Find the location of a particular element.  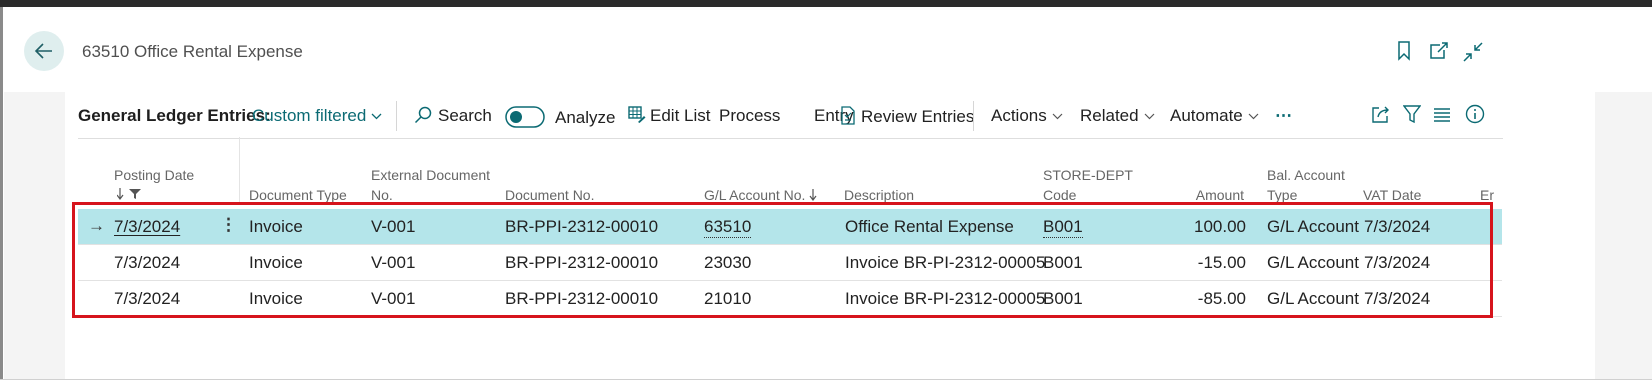

row-pointer-arrow-icon: → is located at coordinates (96, 225).